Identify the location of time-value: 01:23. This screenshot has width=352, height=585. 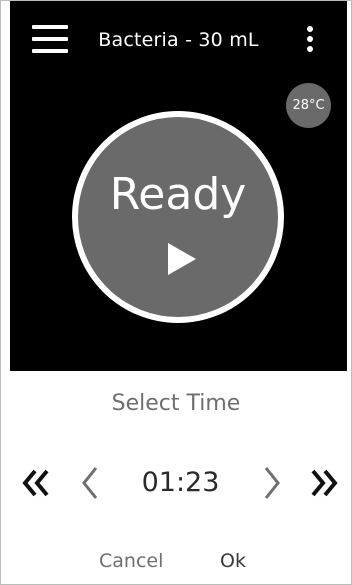
(180, 482).